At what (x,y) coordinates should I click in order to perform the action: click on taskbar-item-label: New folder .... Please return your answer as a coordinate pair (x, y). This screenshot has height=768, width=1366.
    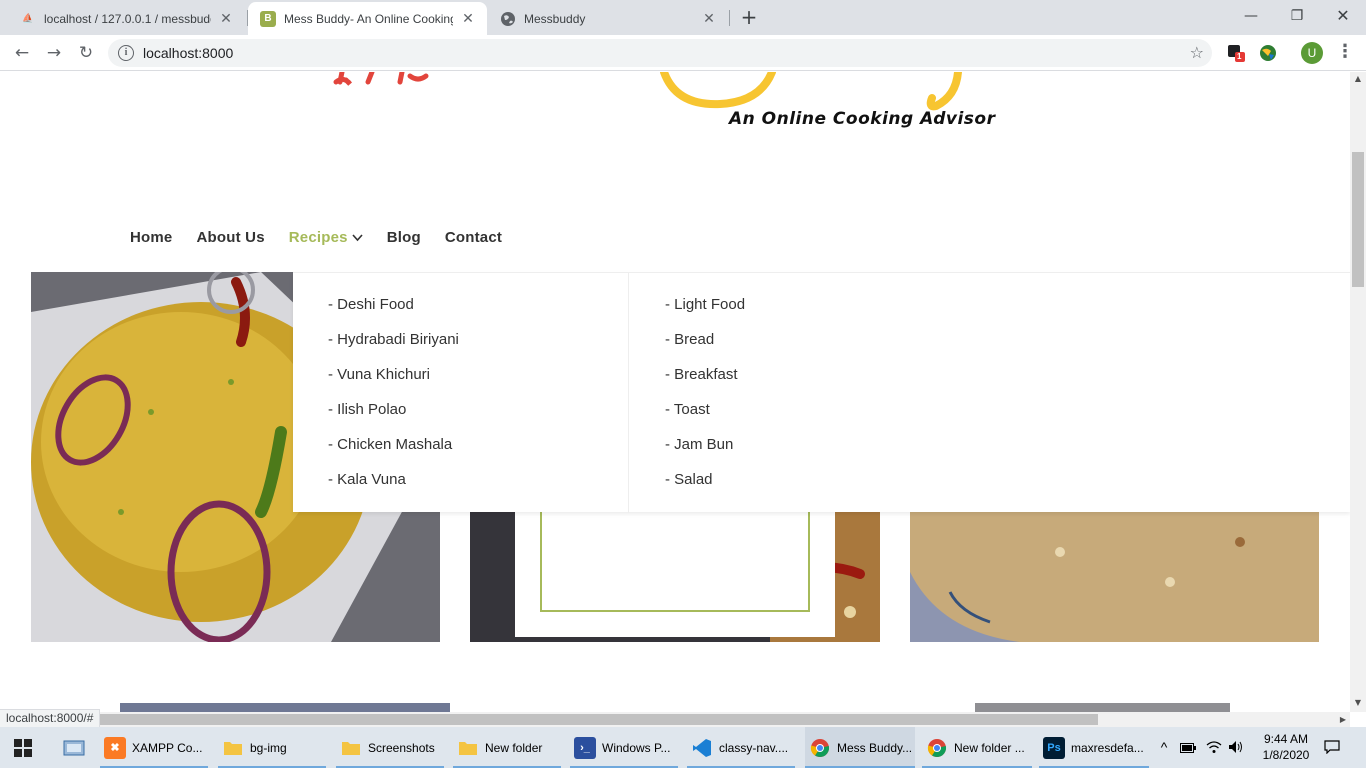
    Looking at the image, I should click on (989, 747).